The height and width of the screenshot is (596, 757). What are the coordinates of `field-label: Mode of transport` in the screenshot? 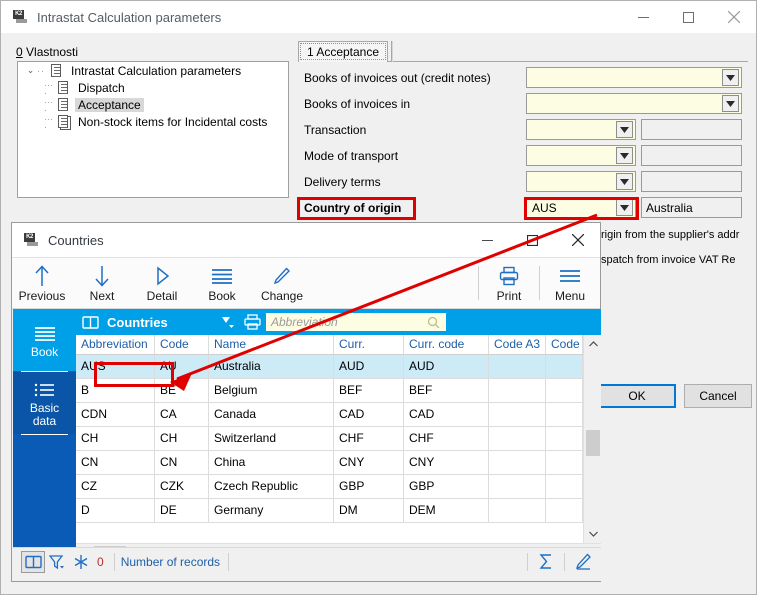 It's located at (351, 156).